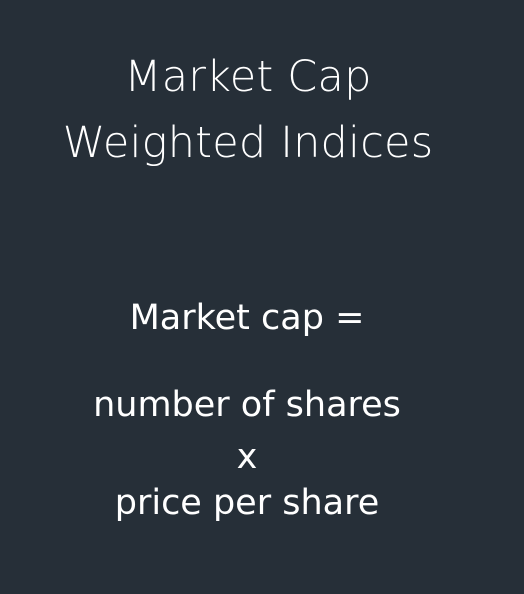 This screenshot has width=524, height=594. I want to click on formula-lhs: Market cap =, so click(247, 318).